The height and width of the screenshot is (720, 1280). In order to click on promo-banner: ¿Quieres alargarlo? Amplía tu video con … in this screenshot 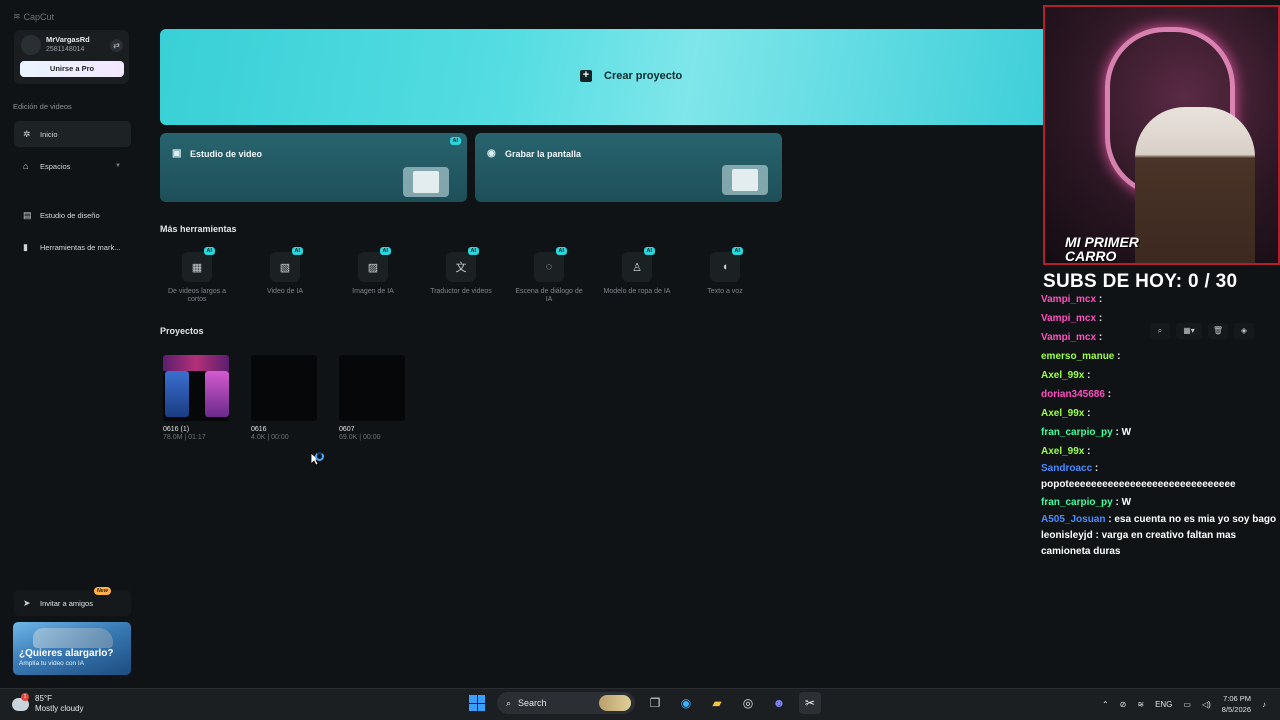, I will do `click(72, 648)`.